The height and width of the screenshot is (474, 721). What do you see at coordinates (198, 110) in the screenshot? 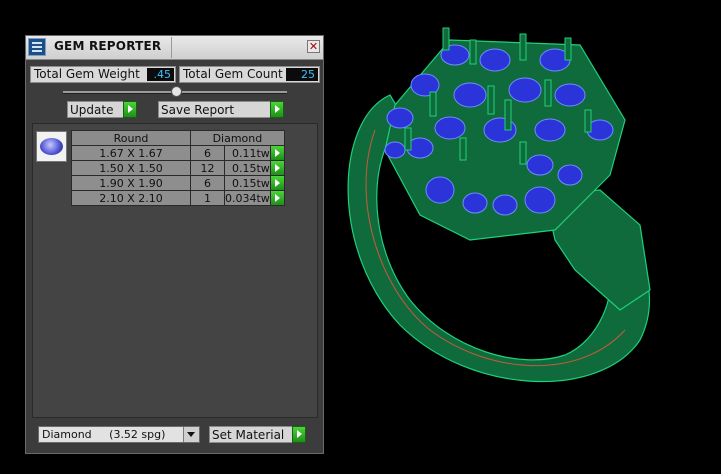
I see `save-report-button-label: Save Report` at bounding box center [198, 110].